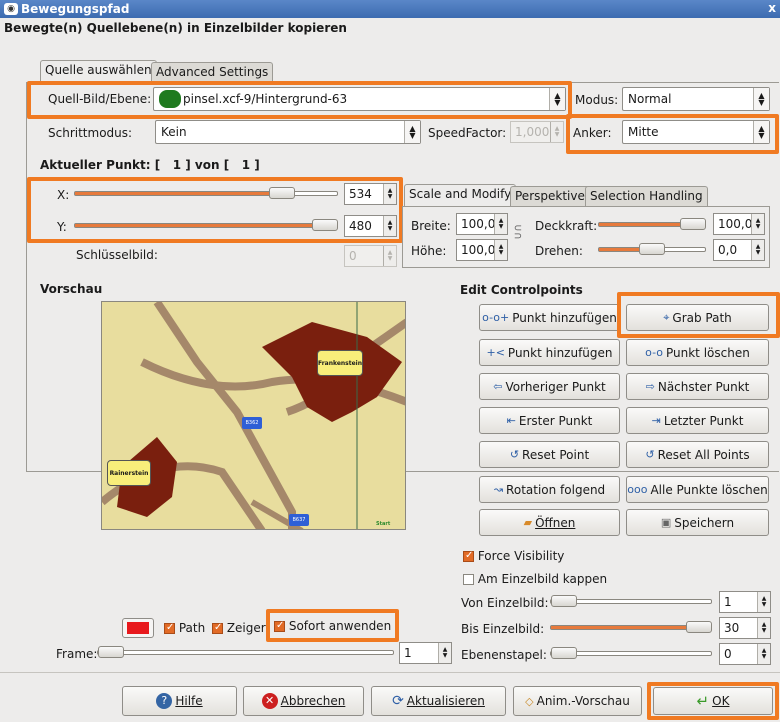 The image size is (780, 722). What do you see at coordinates (699, 627) in the screenshot?
I see `to-frame-slider-thumb` at bounding box center [699, 627].